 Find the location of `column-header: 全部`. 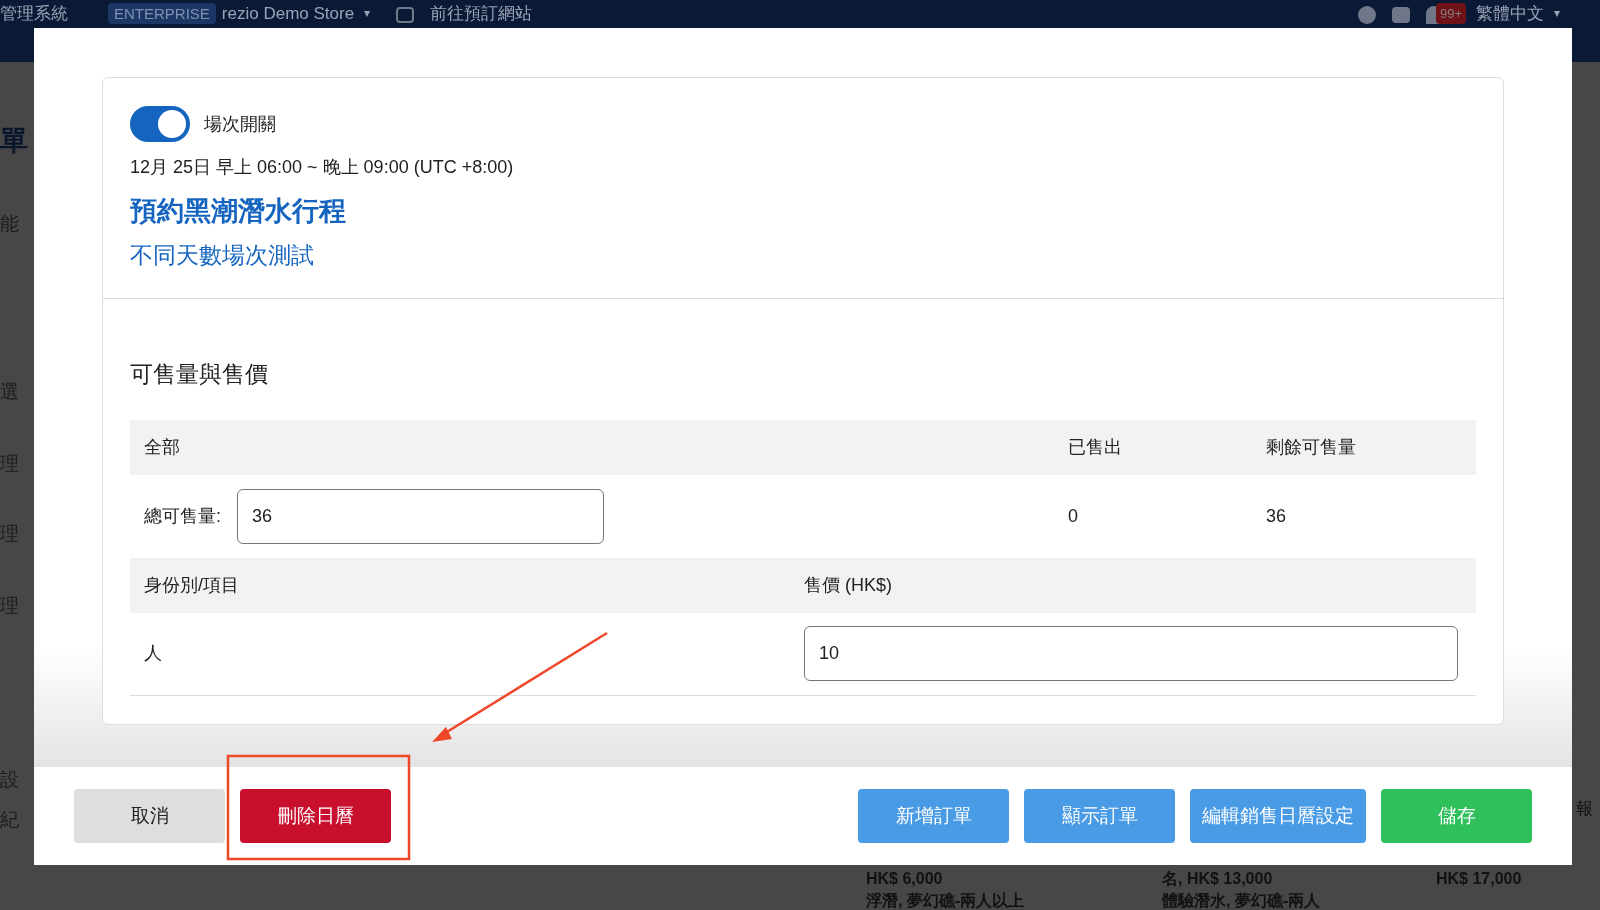

column-header: 全部 is located at coordinates (162, 447).